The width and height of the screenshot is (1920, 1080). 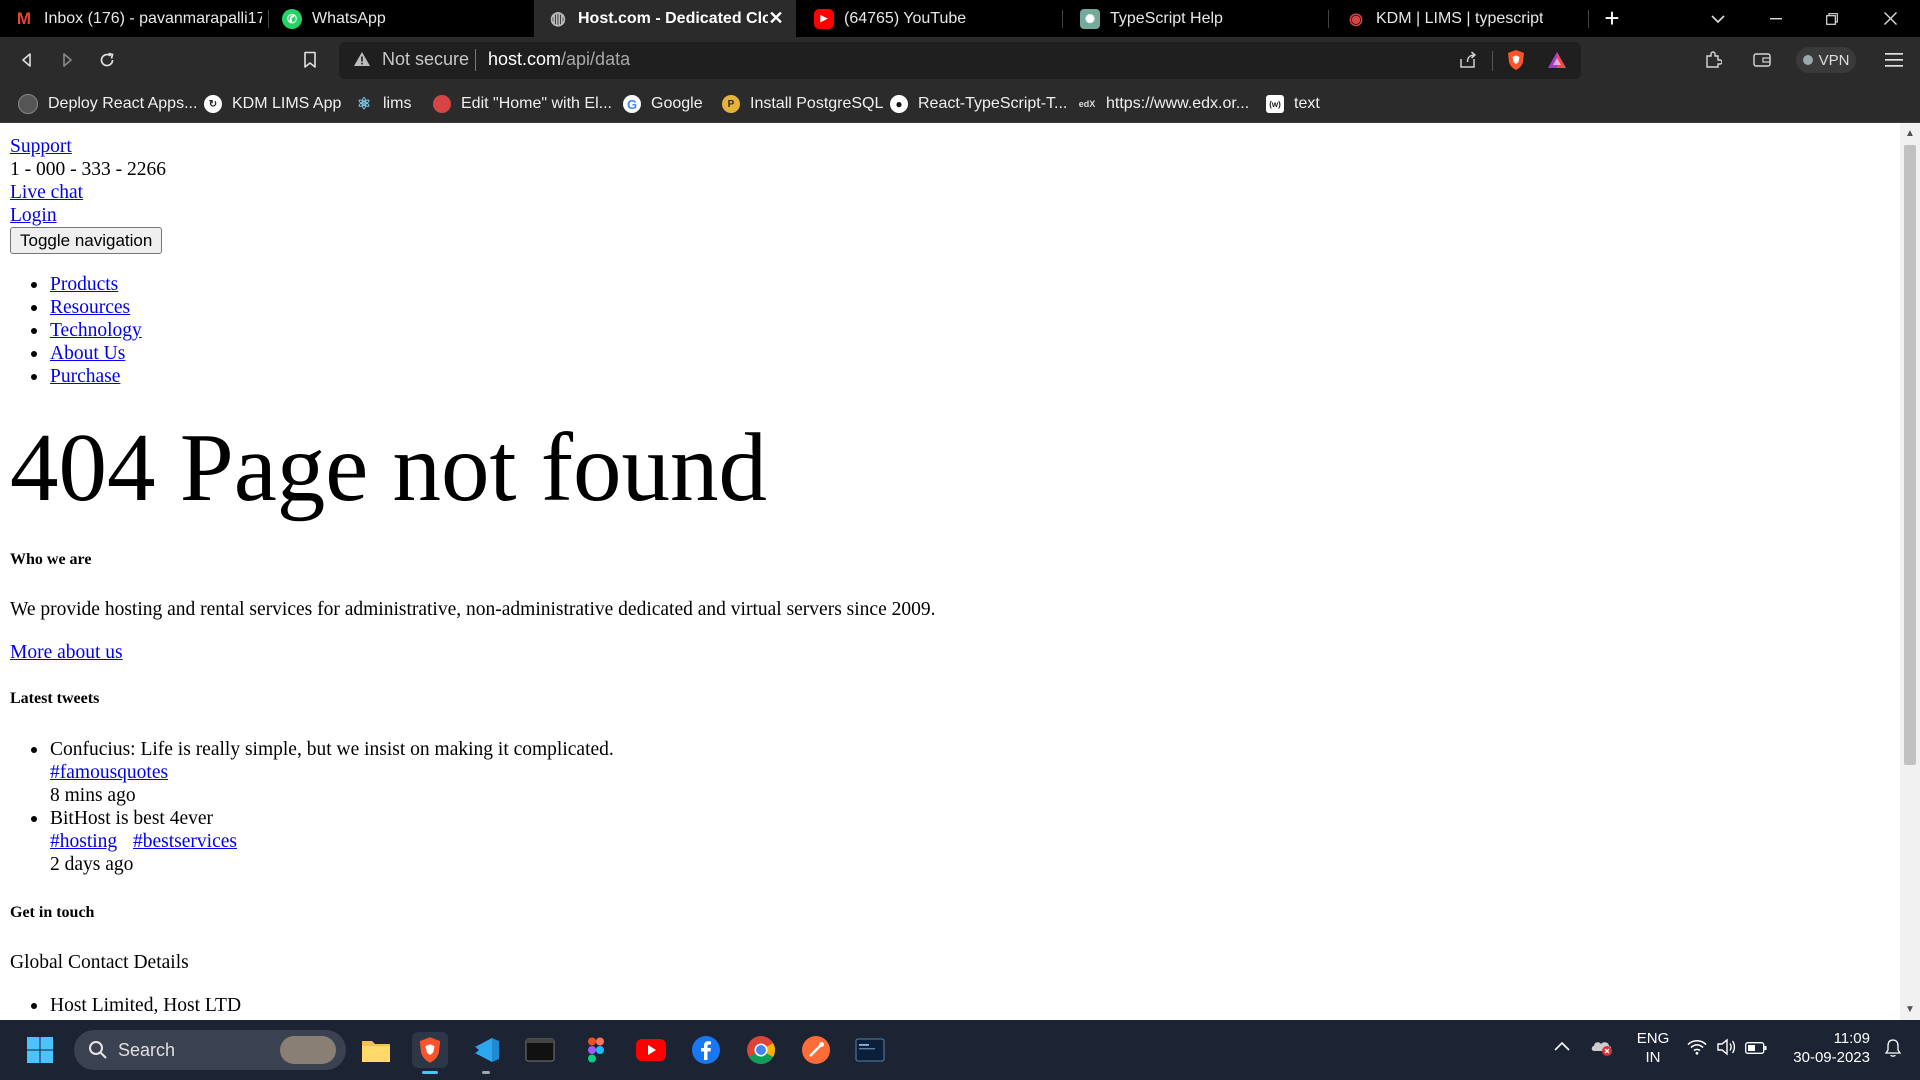 What do you see at coordinates (1602, 1048) in the screenshot?
I see `onedrive-error-icon` at bounding box center [1602, 1048].